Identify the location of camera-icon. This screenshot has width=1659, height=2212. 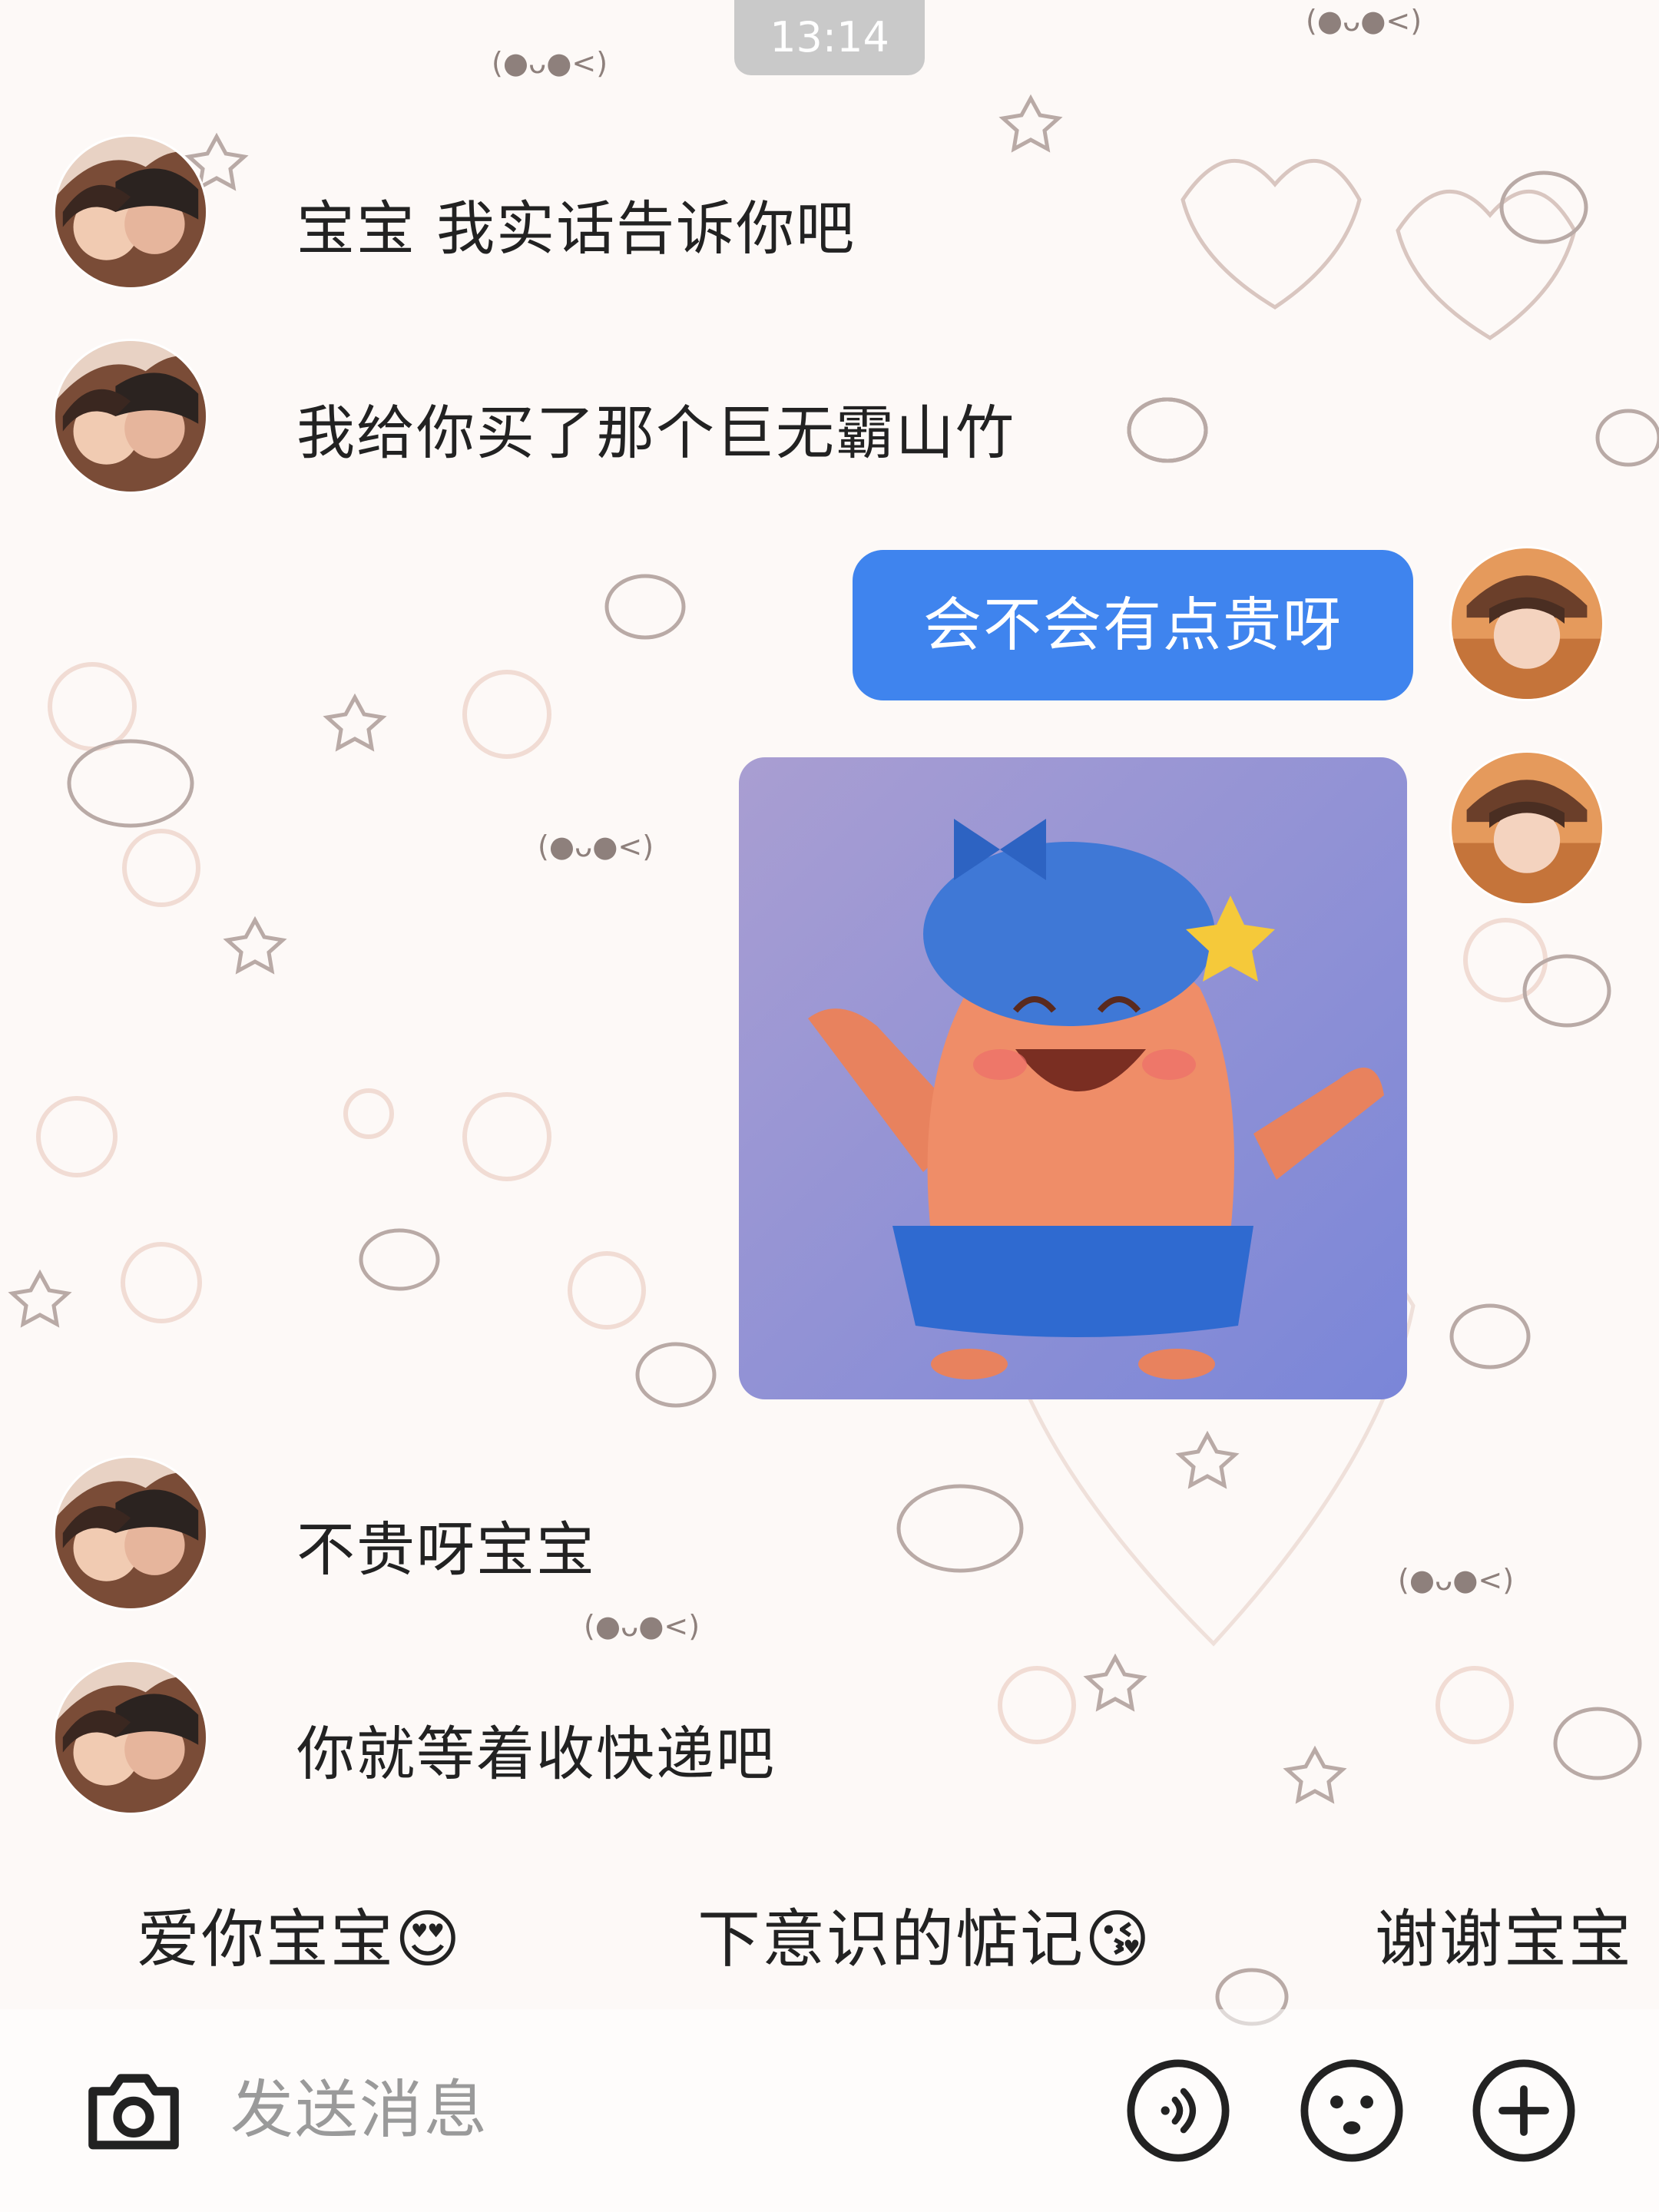
(133, 2112).